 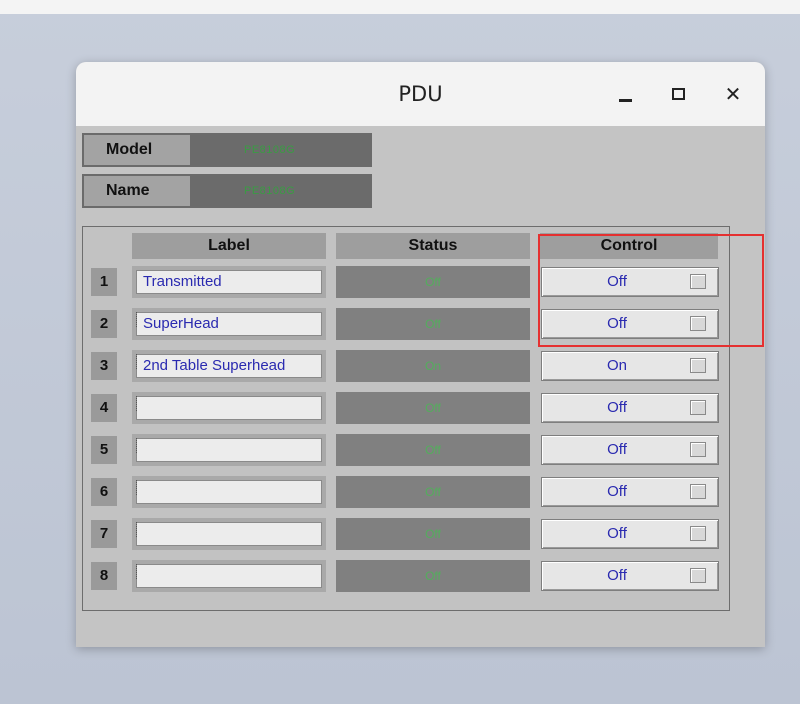 I want to click on header-status: Status, so click(x=433, y=246).